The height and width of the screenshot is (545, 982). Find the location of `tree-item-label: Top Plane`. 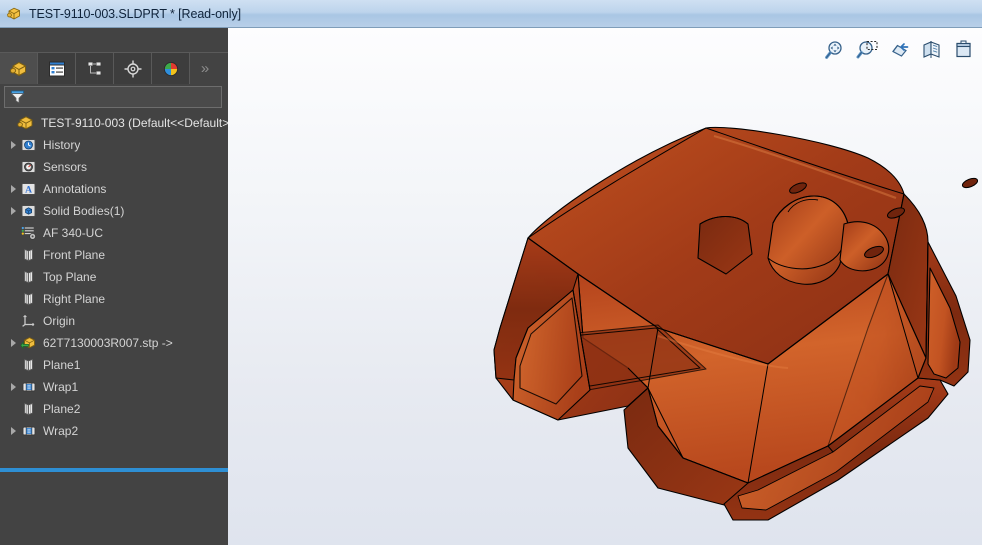

tree-item-label: Top Plane is located at coordinates (70, 277).